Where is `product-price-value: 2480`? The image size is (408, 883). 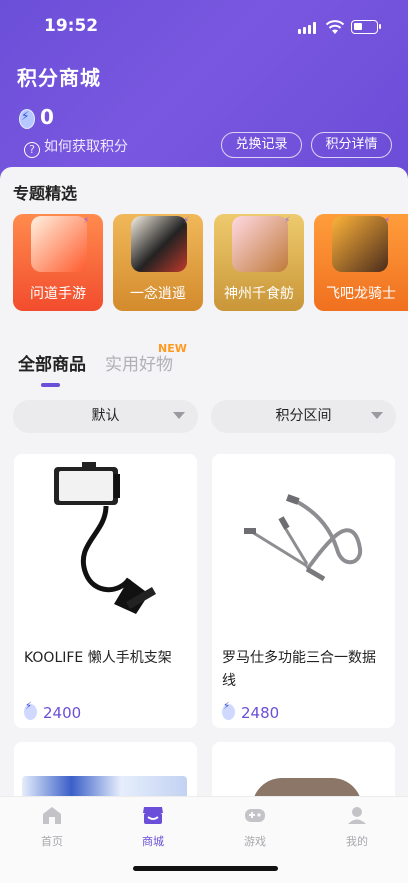 product-price-value: 2480 is located at coordinates (260, 713).